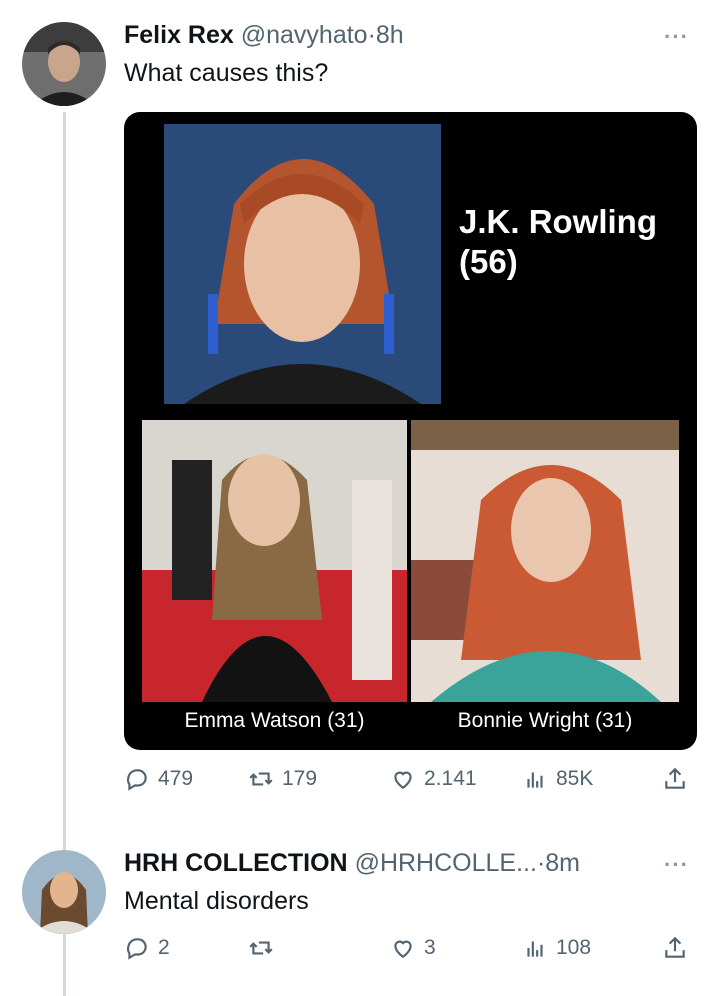 The height and width of the screenshot is (996, 720). I want to click on views-button: 108, so click(556, 948).